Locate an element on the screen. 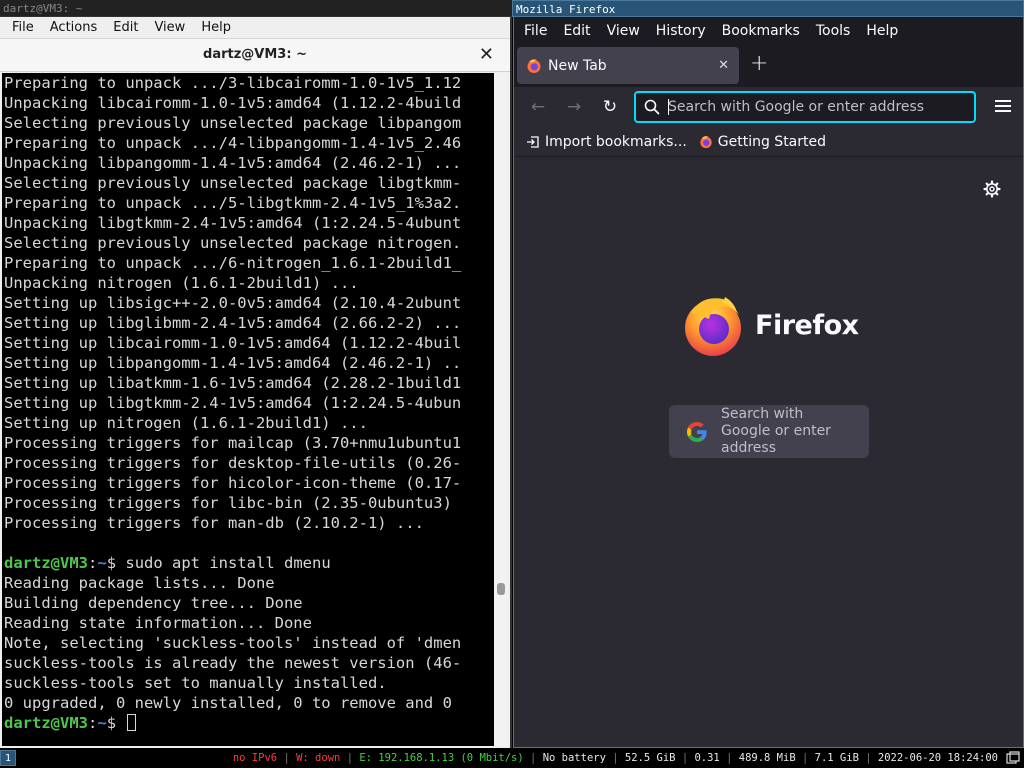 Image resolution: width=1024 pixels, height=768 pixels. google-icon is located at coordinates (697, 431).